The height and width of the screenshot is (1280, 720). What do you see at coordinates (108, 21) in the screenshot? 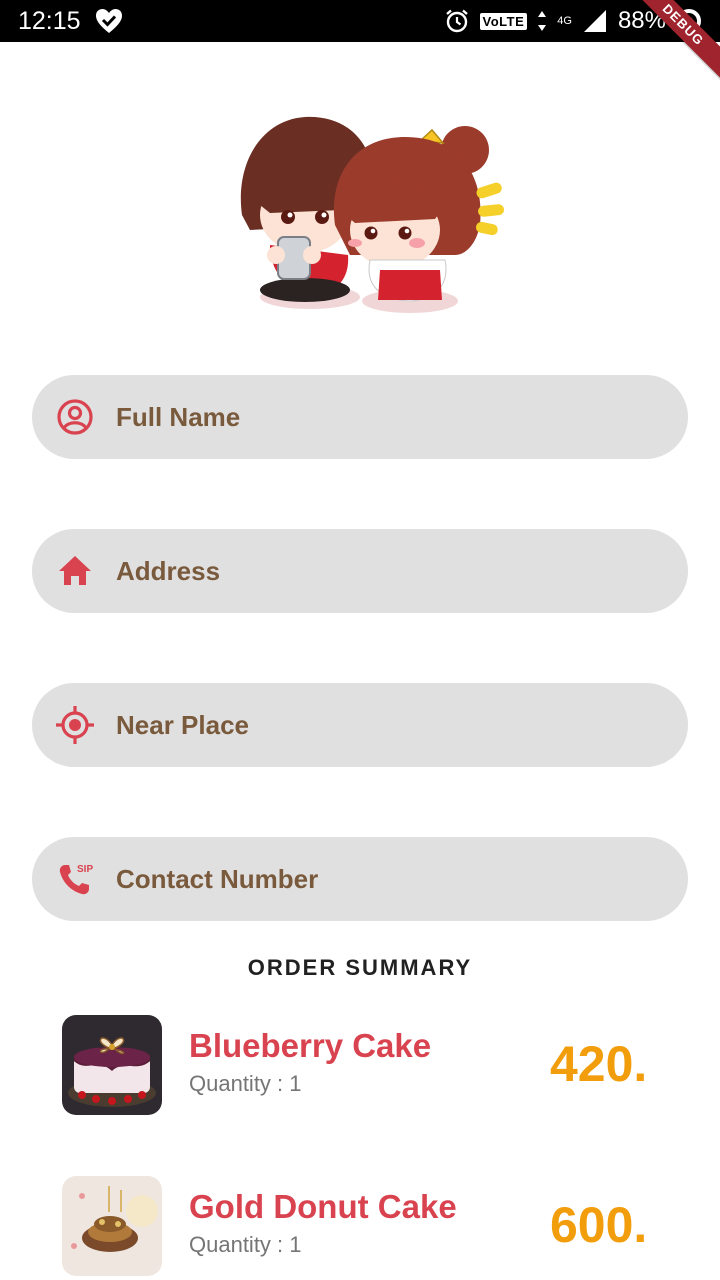
I see `heart-check-icon` at bounding box center [108, 21].